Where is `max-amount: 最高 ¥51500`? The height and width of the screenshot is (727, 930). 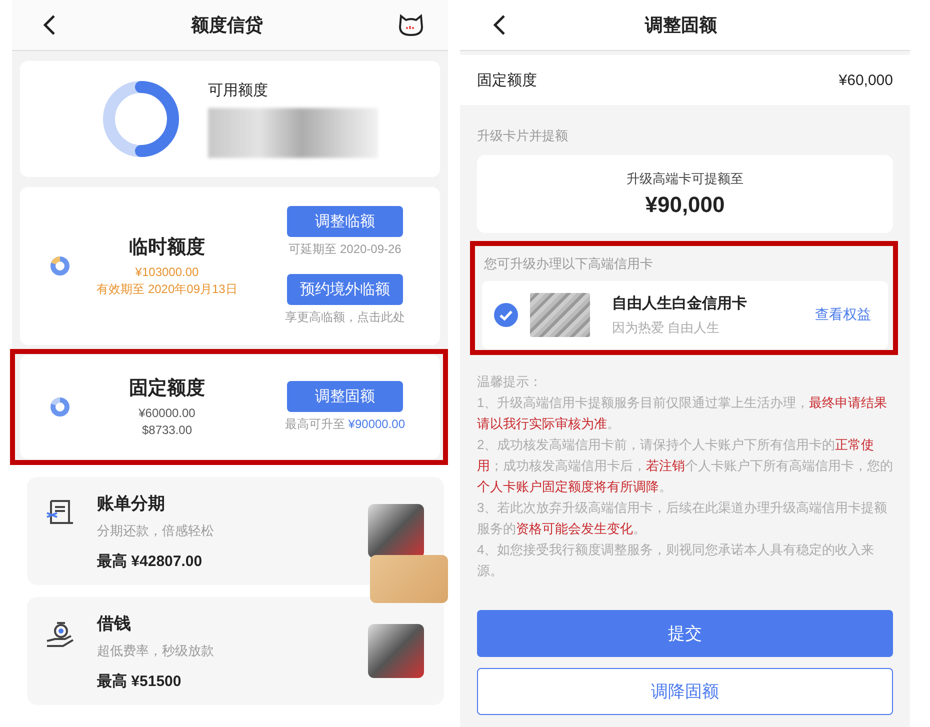 max-amount: 最高 ¥51500 is located at coordinates (139, 681).